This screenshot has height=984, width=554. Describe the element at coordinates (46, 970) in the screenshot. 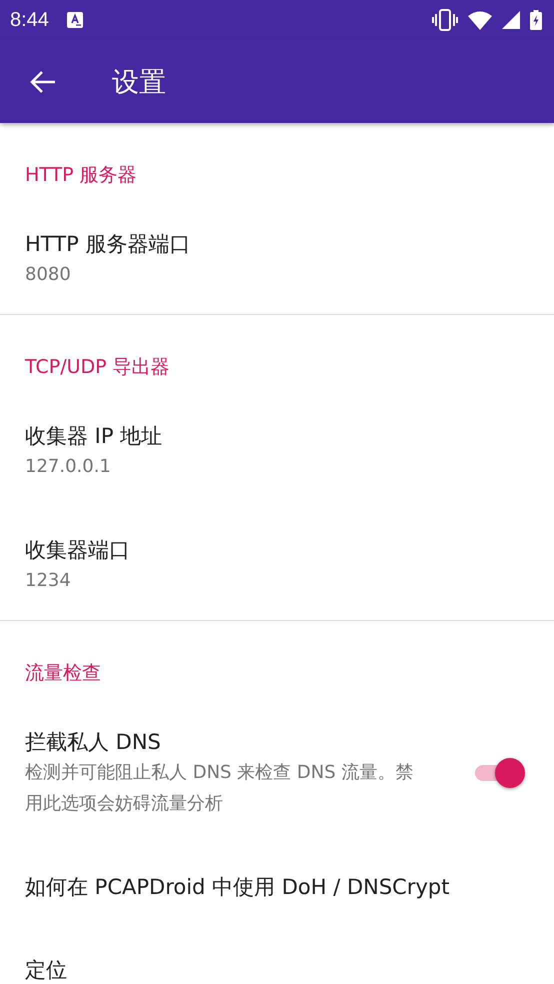

I see `setting-title: 定位` at that location.